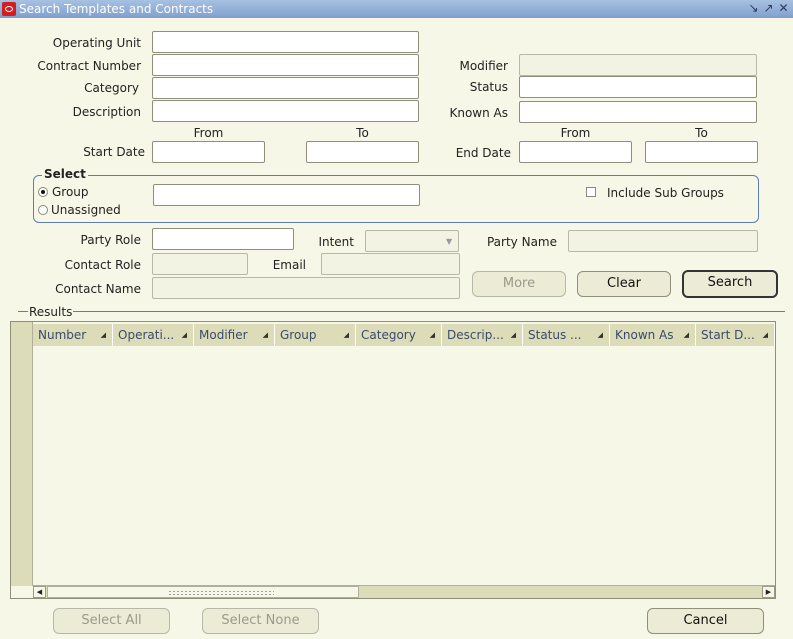 This screenshot has width=793, height=639. What do you see at coordinates (260, 621) in the screenshot?
I see `select-none-button: Select None` at bounding box center [260, 621].